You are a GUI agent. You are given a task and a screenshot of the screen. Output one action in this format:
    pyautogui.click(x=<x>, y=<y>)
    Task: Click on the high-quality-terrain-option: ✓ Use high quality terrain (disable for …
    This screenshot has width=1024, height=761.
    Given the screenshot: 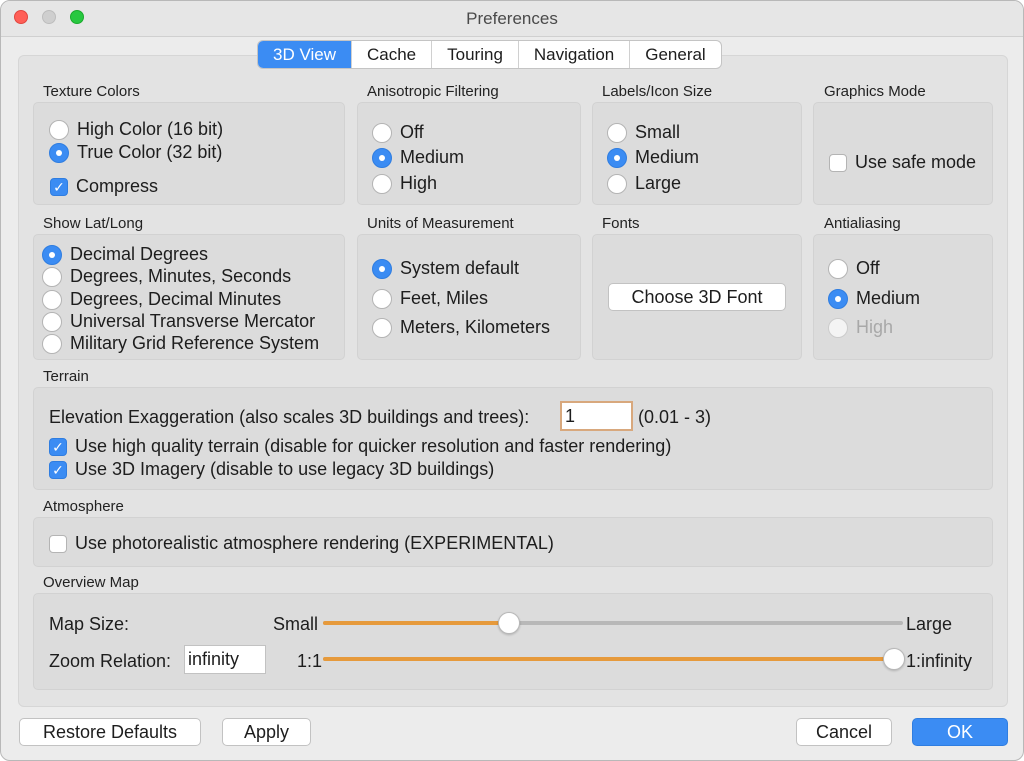 What is the action you would take?
    pyautogui.click(x=360, y=446)
    